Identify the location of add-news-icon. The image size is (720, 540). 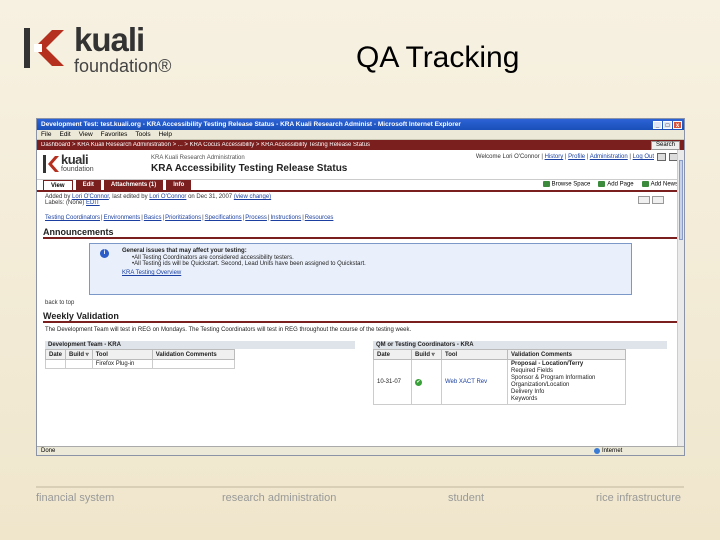
(645, 184).